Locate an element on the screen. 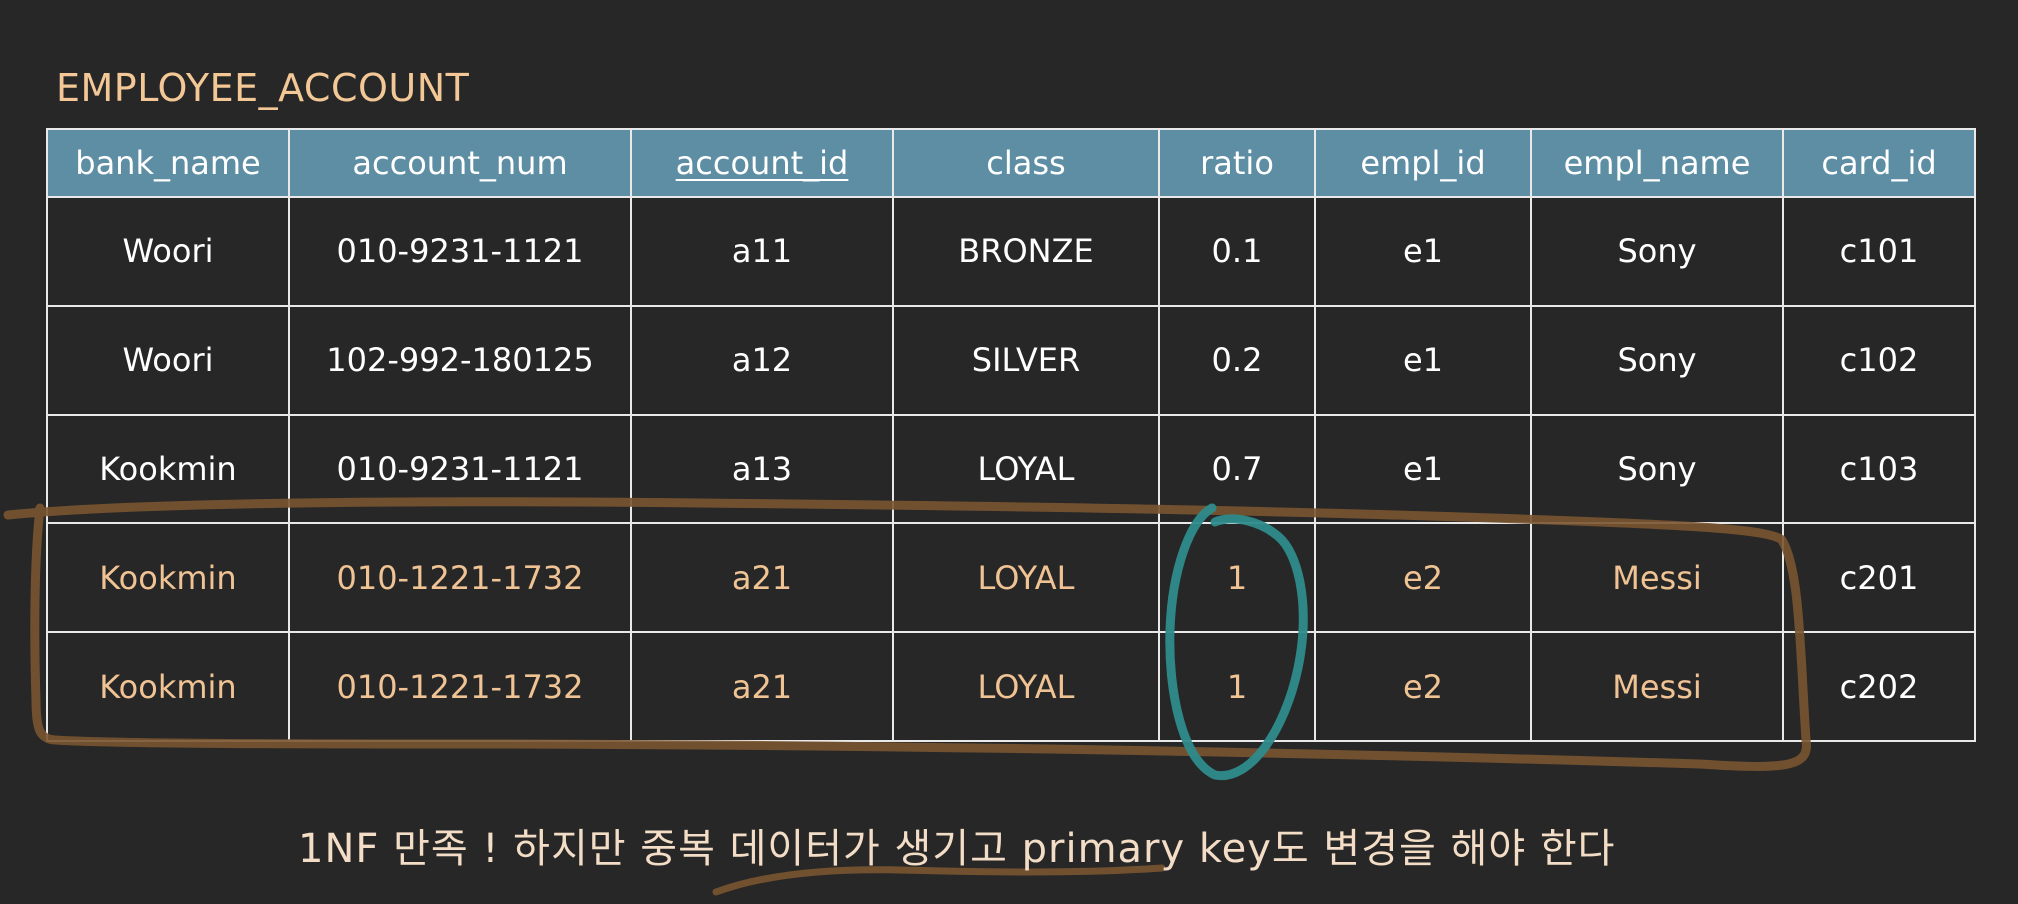 The image size is (2018, 904). cell-card-id: c202 is located at coordinates (1879, 686).